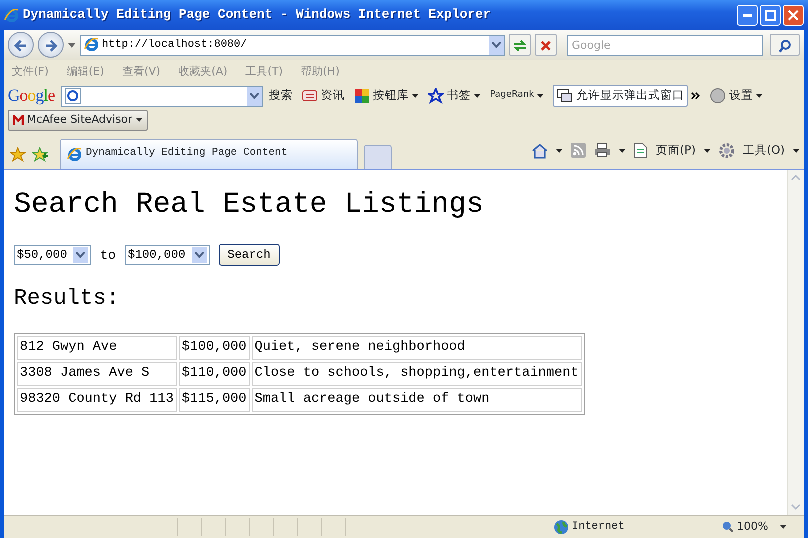  What do you see at coordinates (167, 255) in the screenshot?
I see `max-price-select: $100,000` at bounding box center [167, 255].